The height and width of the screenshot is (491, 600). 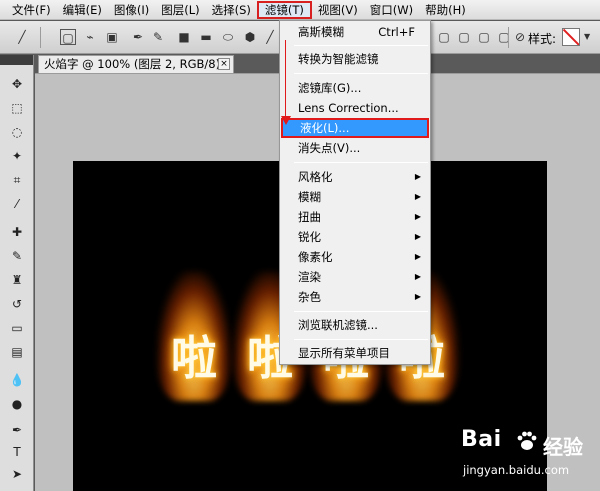 What do you see at coordinates (31, 10) in the screenshot?
I see `menu-file: 文件(F)` at bounding box center [31, 10].